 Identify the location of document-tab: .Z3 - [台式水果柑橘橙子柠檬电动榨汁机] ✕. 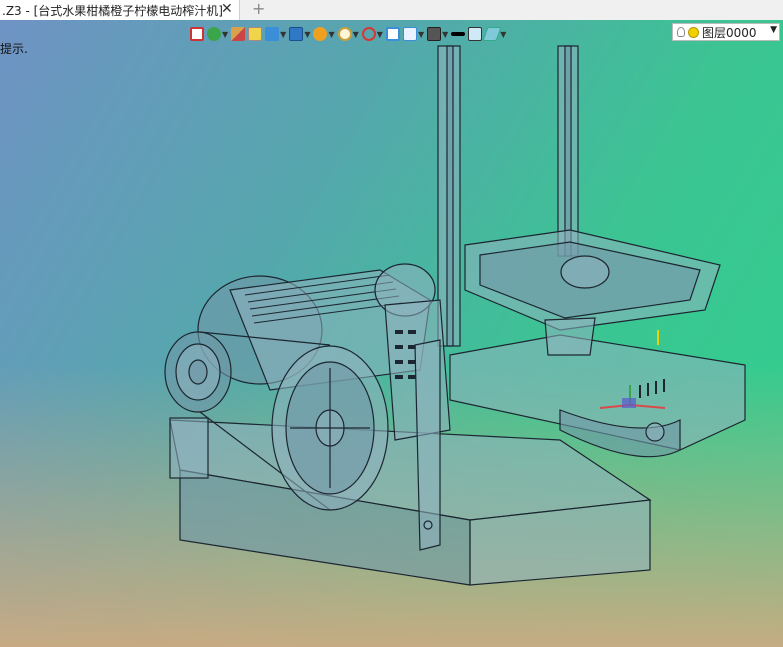
(120, 10).